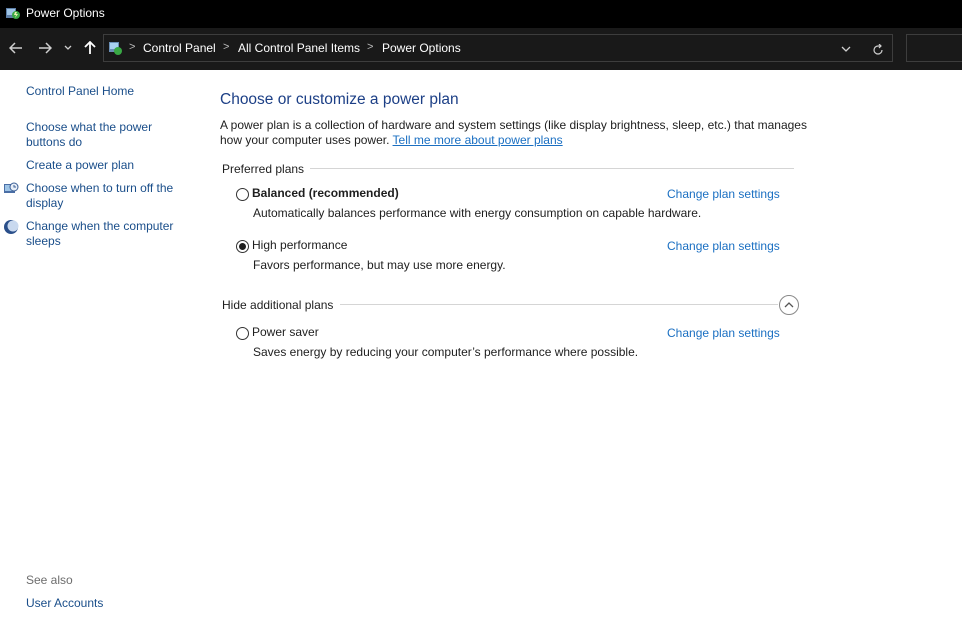 The height and width of the screenshot is (621, 962). I want to click on refresh-icon, so click(878, 49).